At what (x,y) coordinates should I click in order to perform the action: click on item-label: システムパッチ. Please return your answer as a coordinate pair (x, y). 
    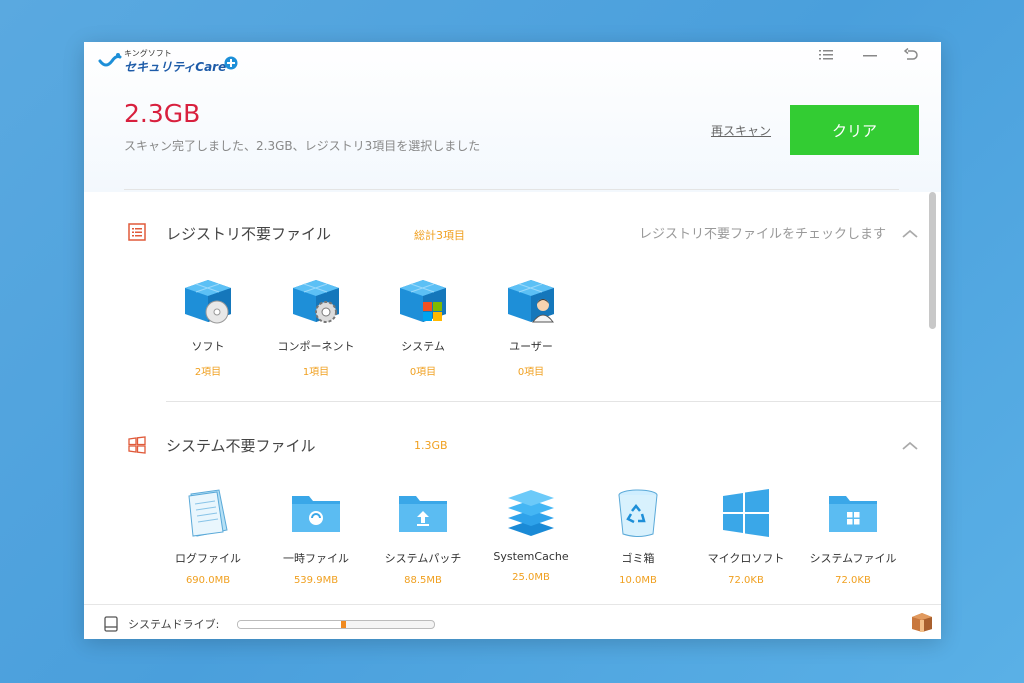
    Looking at the image, I should click on (423, 558).